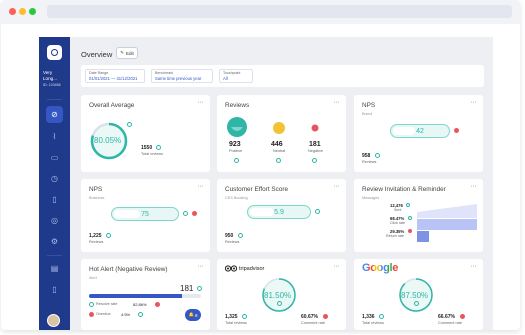  What do you see at coordinates (252, 268) in the screenshot?
I see `tripadvisor-wordmark: tripadvisor` at bounding box center [252, 268].